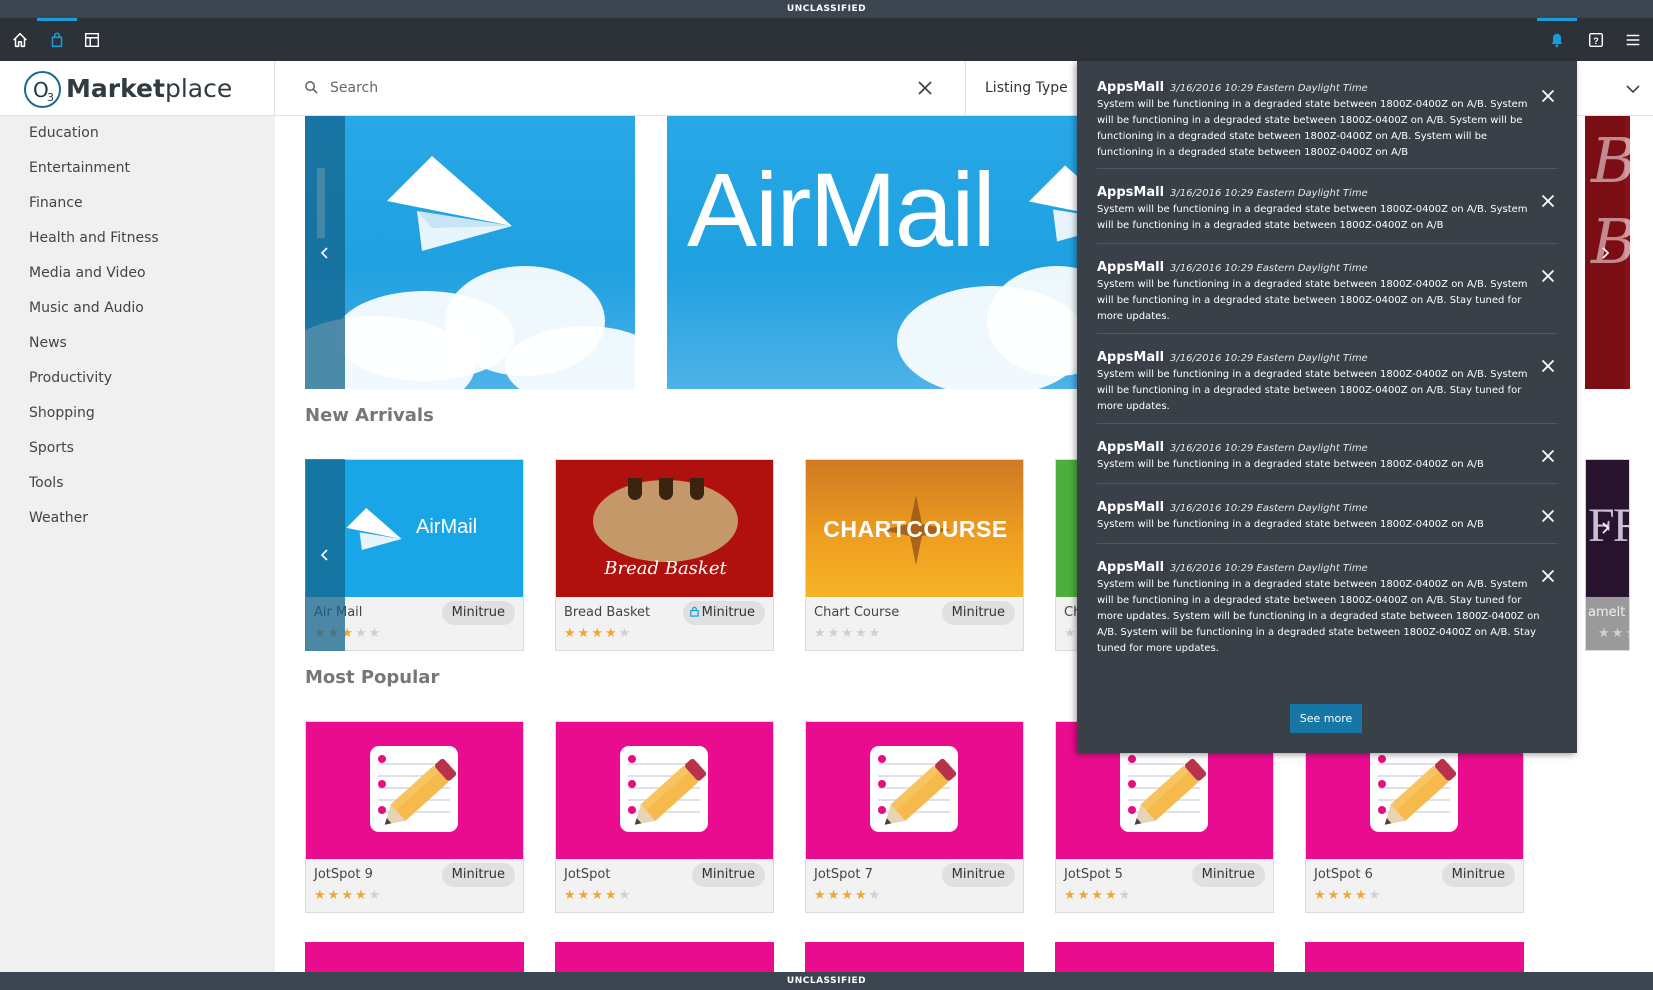  What do you see at coordinates (325, 555) in the screenshot?
I see `new-arrivals-prev-button` at bounding box center [325, 555].